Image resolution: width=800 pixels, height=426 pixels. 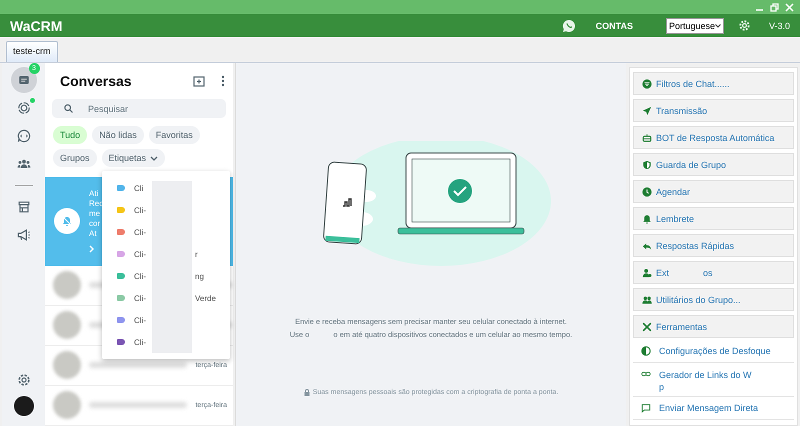 I want to click on tool-button: BOT de Resposta Automática, so click(x=713, y=137).